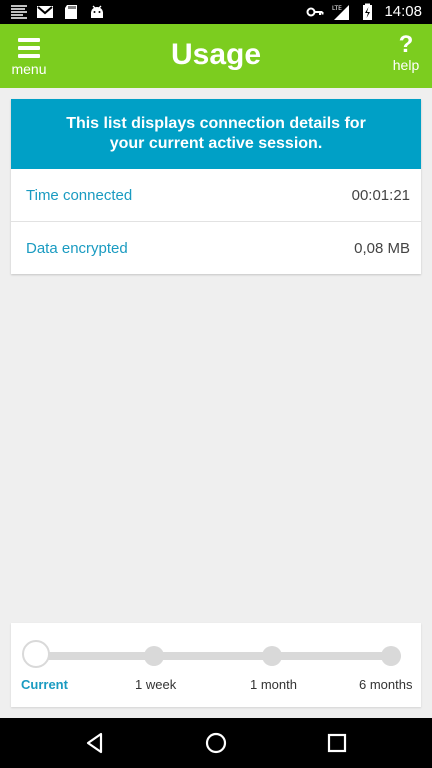 This screenshot has height=768, width=432. I want to click on status-left-icons, so click(58, 12).